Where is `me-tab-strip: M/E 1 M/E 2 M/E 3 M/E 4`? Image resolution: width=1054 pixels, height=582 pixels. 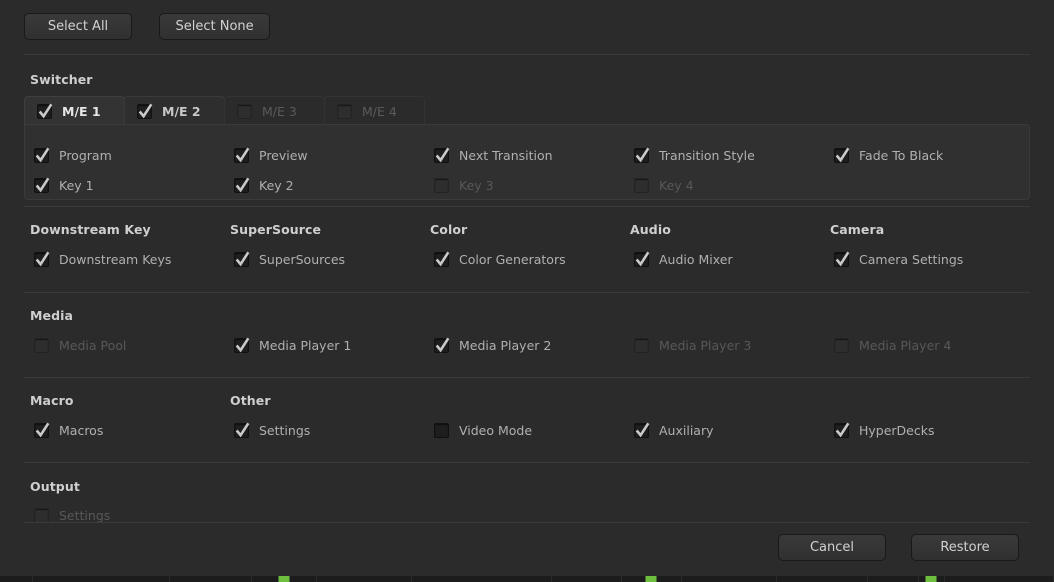 me-tab-strip: M/E 1 M/E 2 M/E 3 M/E 4 is located at coordinates (224, 110).